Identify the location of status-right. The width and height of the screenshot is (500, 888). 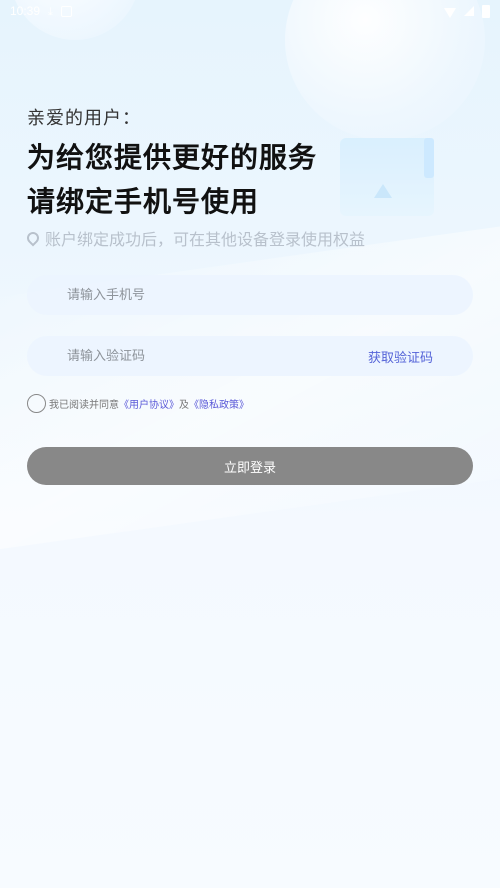
(467, 11).